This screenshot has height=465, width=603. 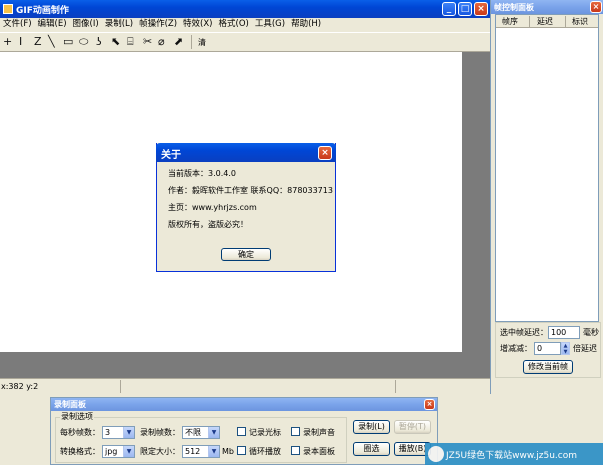 I want to click on line-tool-icon: ╲, so click(x=51, y=42).